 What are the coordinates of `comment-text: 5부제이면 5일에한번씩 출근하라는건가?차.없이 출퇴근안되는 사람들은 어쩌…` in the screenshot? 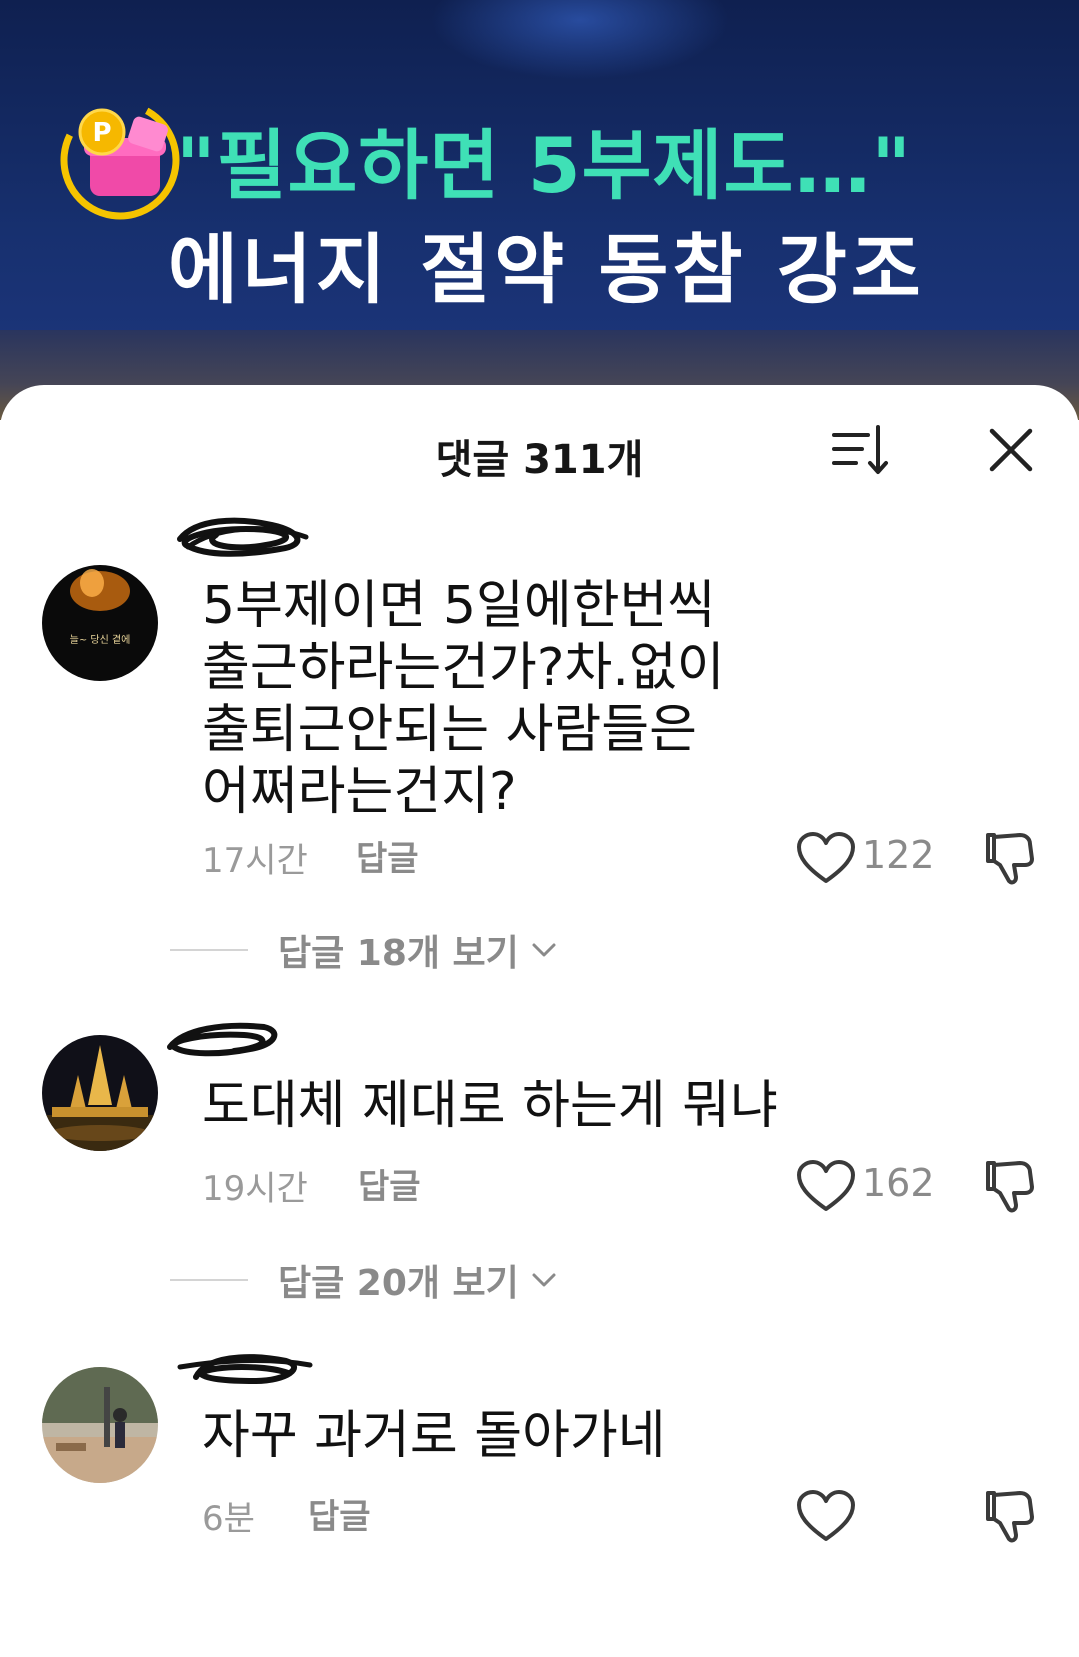 It's located at (463, 699).